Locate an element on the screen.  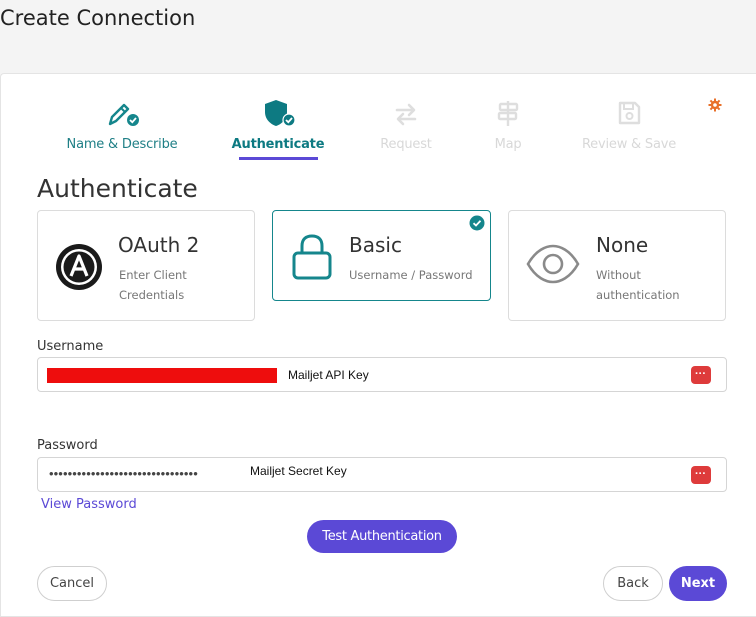
password-label: Password is located at coordinates (67, 445).